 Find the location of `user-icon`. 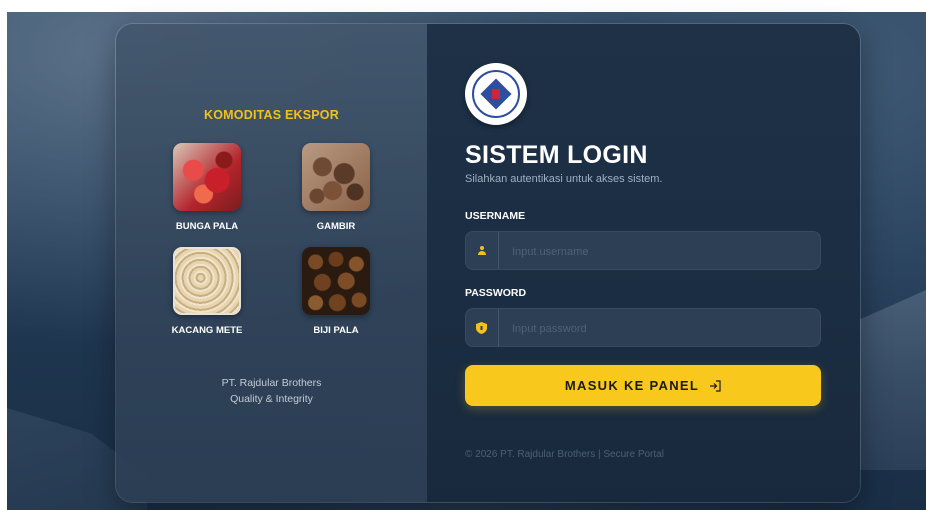

user-icon is located at coordinates (482, 251).